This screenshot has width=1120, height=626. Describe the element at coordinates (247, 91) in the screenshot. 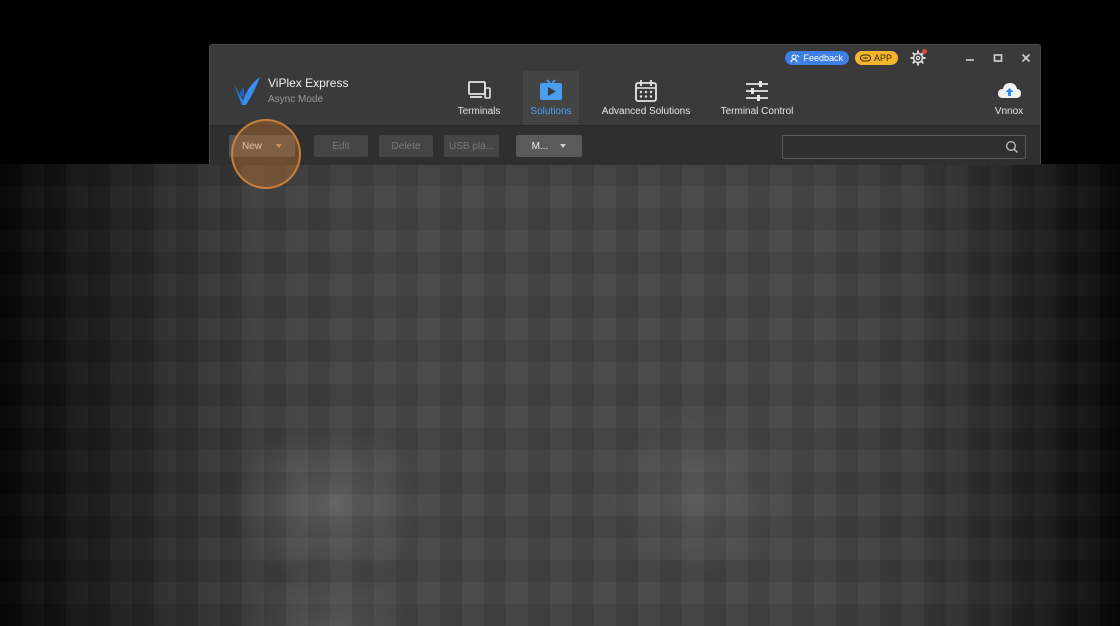

I see `viplex-logo-icon` at that location.